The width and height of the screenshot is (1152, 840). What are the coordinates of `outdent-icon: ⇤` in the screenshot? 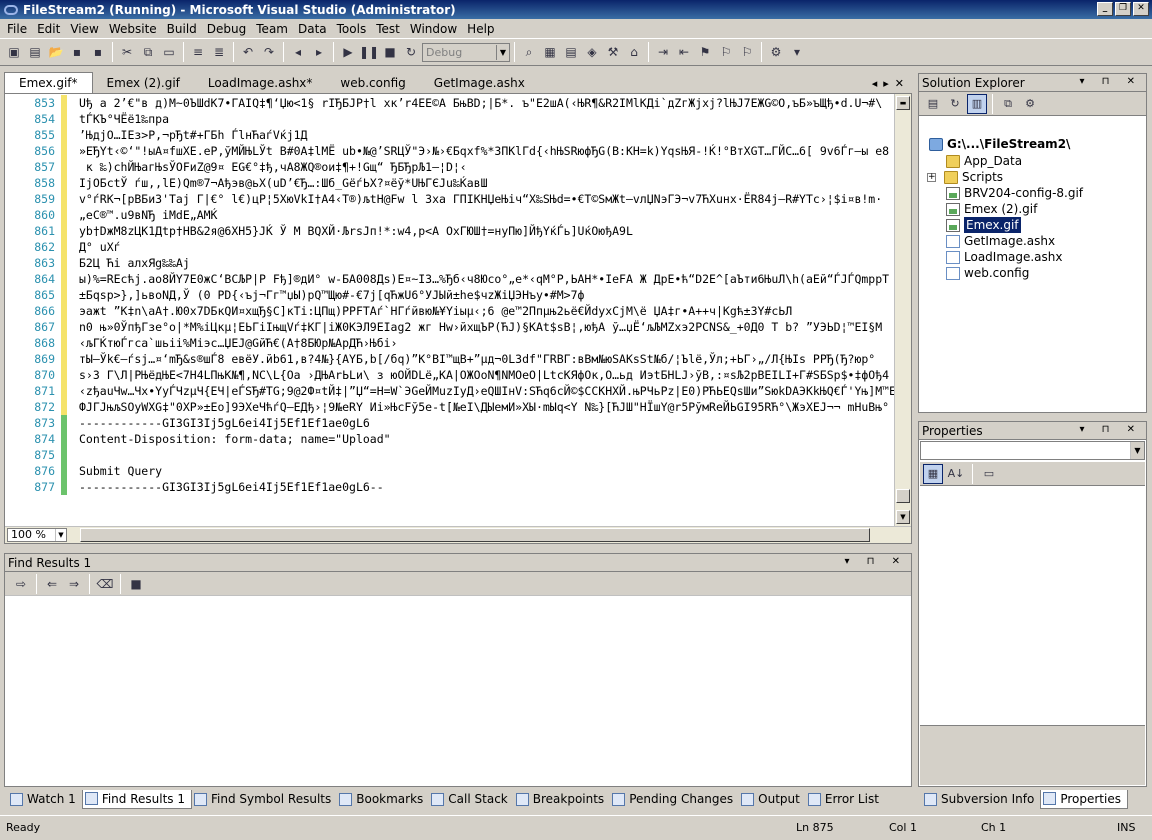 It's located at (684, 52).